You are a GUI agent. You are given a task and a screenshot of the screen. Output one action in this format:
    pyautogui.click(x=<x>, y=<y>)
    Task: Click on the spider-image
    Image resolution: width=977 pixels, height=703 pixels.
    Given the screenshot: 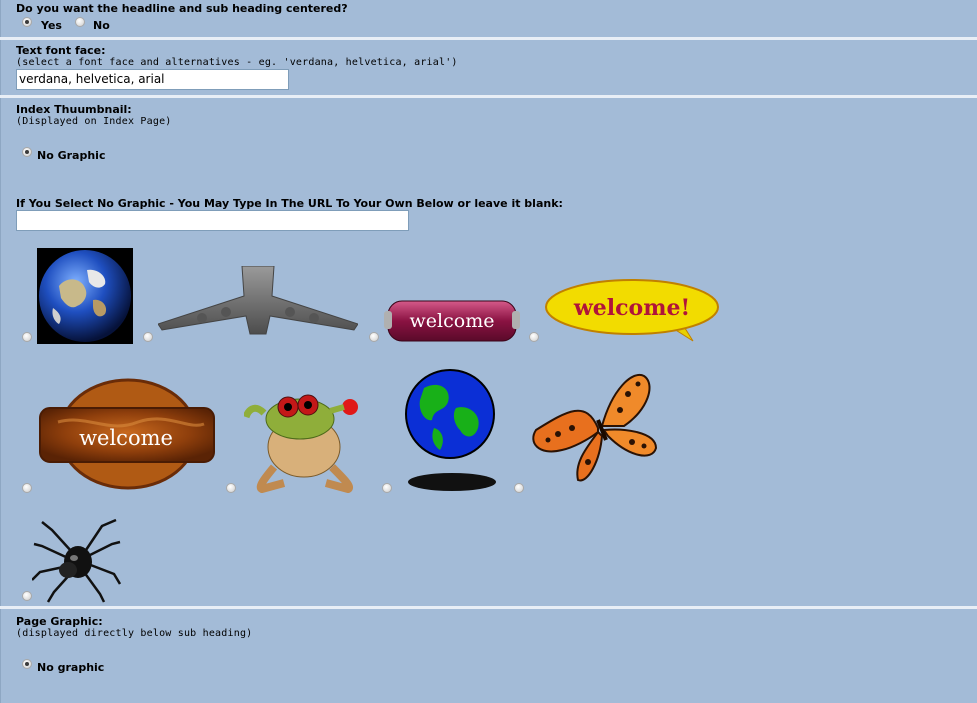 What is the action you would take?
    pyautogui.click(x=77, y=560)
    